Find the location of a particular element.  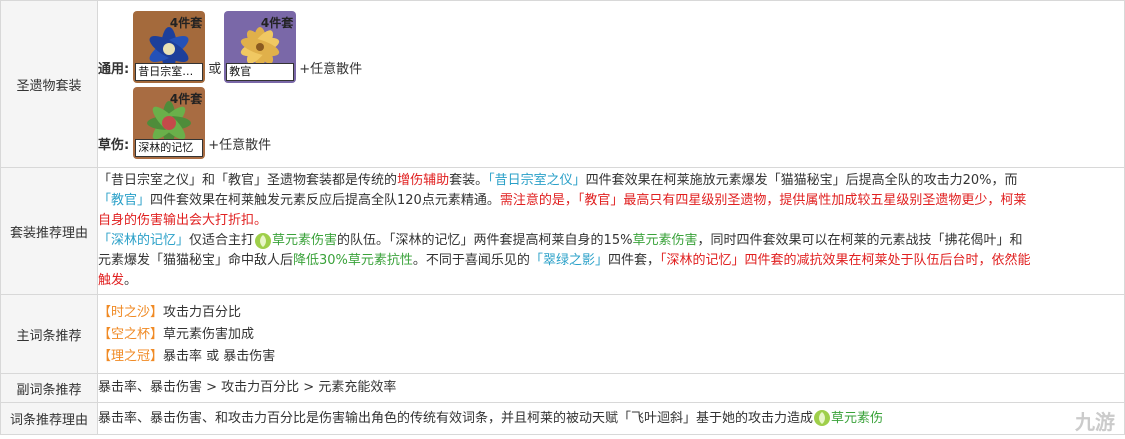

row-header: 圣遗物套装 is located at coordinates (49, 84).